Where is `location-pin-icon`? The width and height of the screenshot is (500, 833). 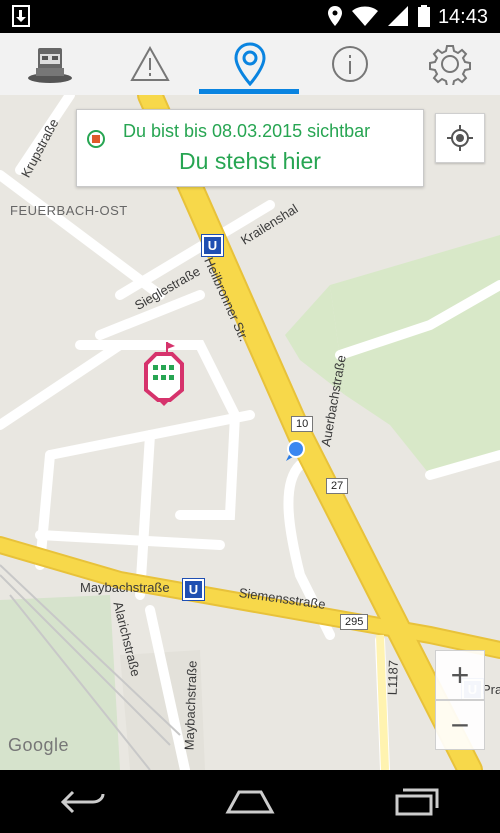 location-pin-icon is located at coordinates (250, 64).